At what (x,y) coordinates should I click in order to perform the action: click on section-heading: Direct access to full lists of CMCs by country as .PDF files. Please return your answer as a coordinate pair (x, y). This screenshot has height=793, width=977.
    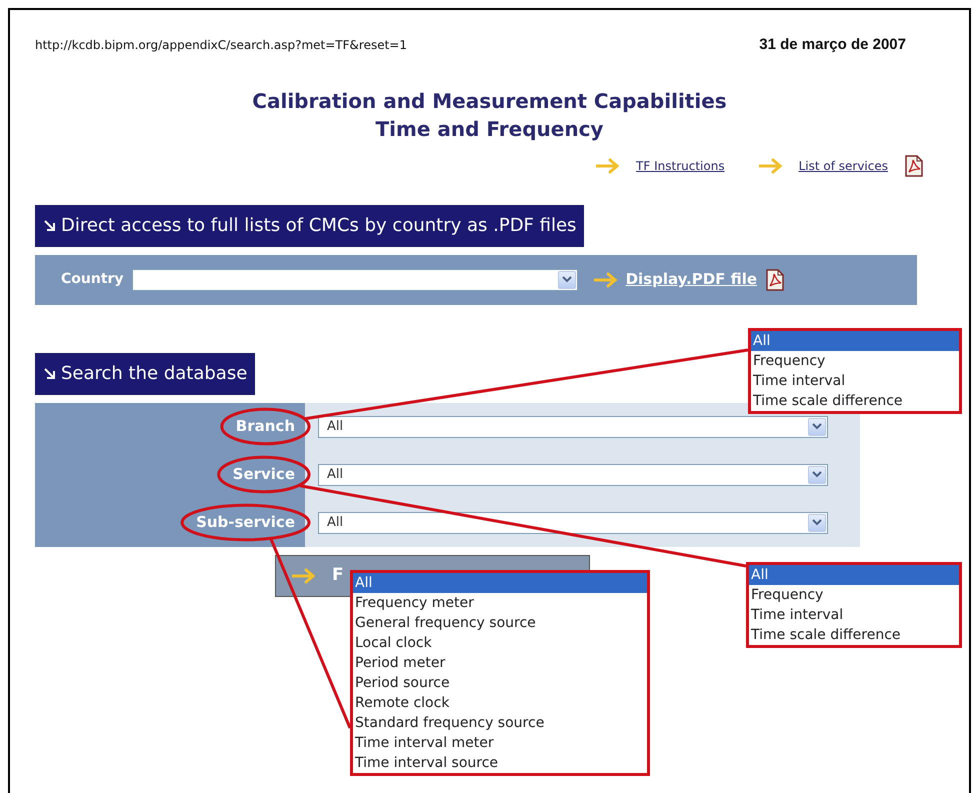
    Looking at the image, I should click on (309, 225).